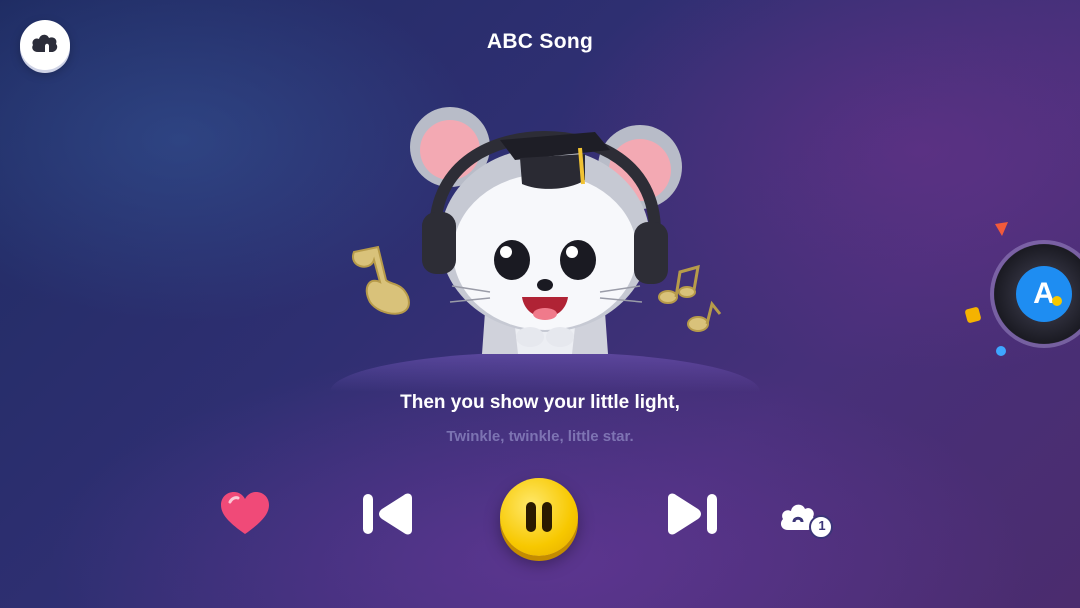  I want to click on like-button, so click(245, 514).